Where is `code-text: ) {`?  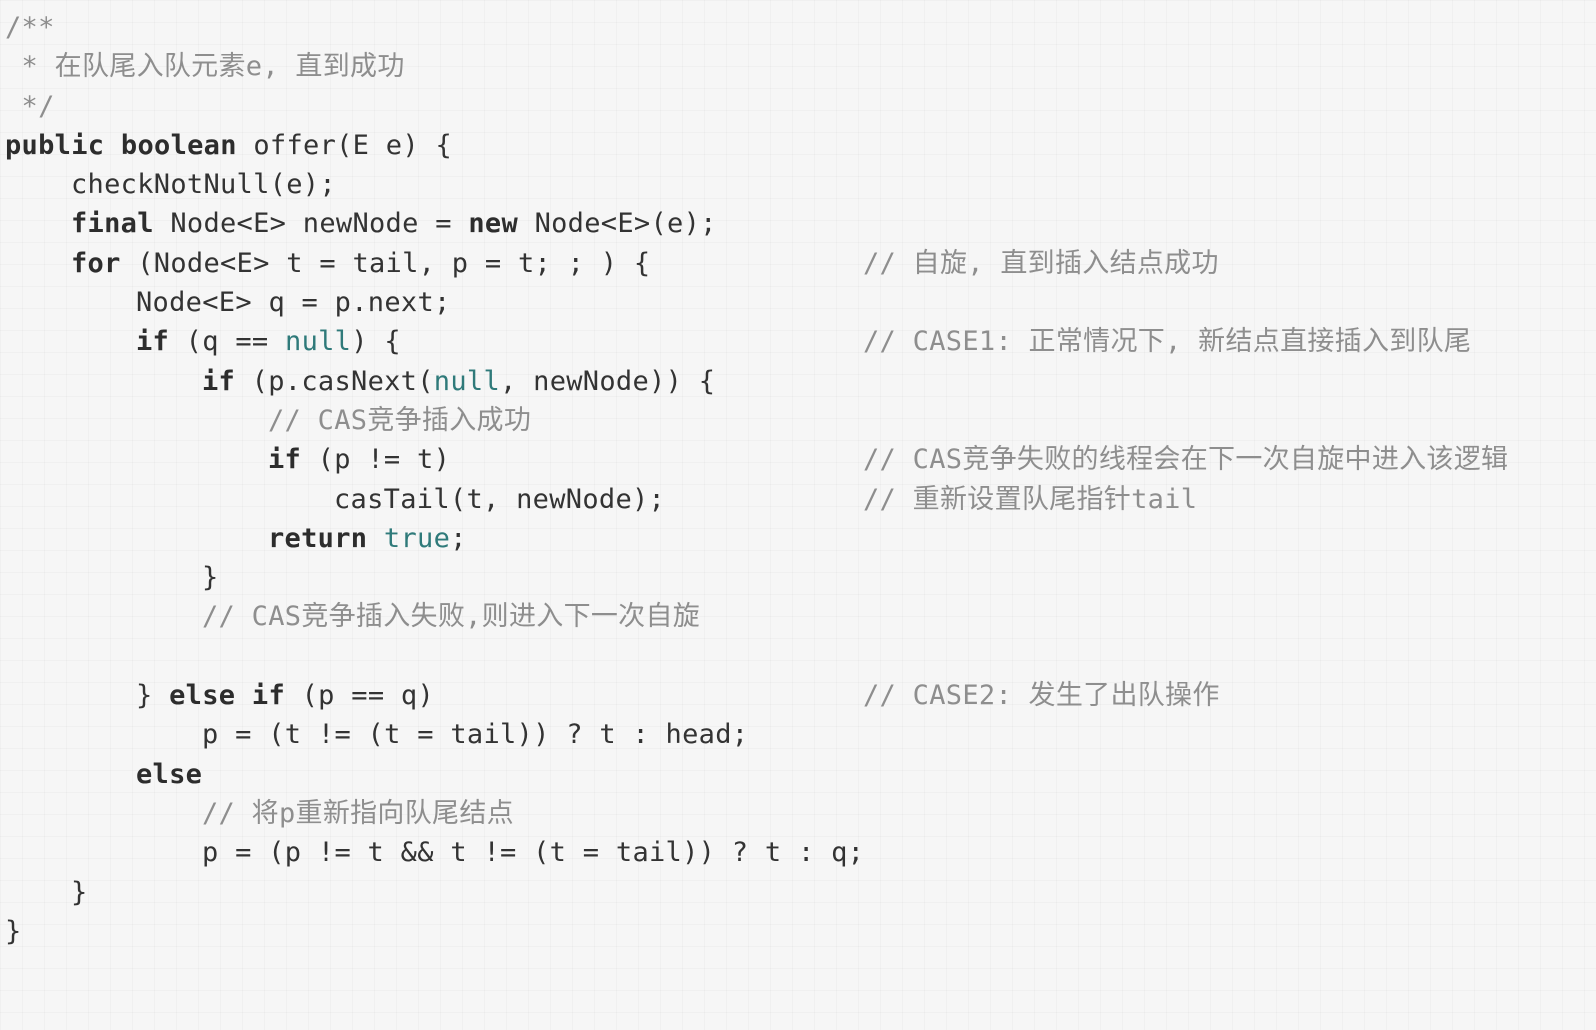 code-text: ) { is located at coordinates (376, 342).